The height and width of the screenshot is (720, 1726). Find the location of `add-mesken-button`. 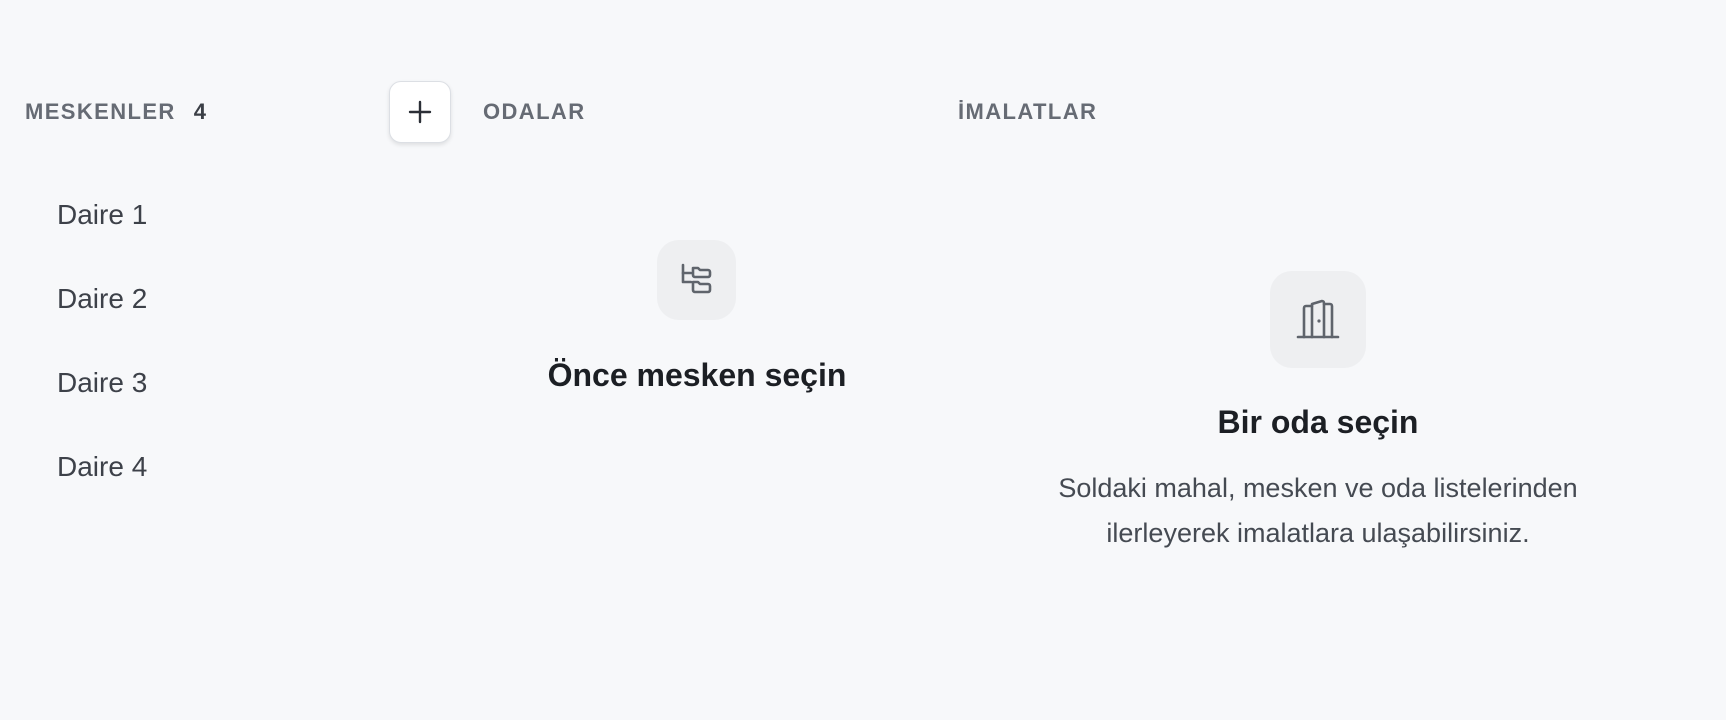

add-mesken-button is located at coordinates (420, 112).